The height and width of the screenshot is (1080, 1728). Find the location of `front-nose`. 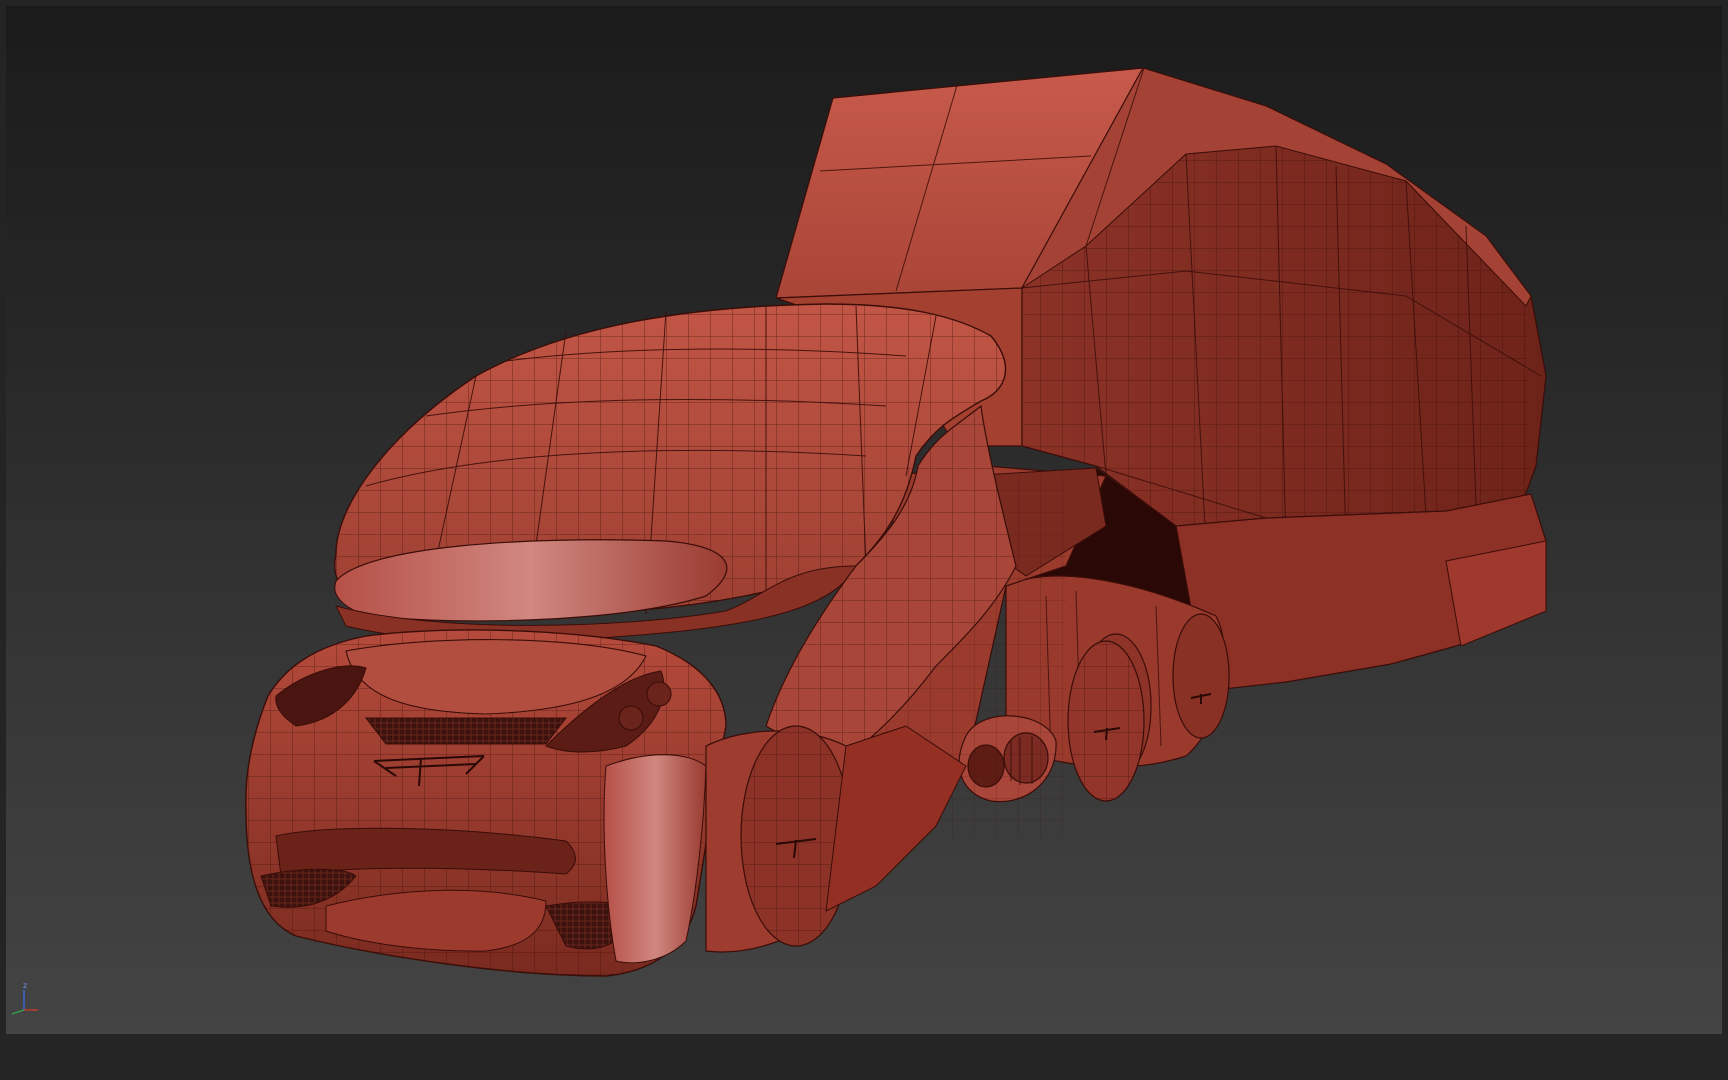

front-nose is located at coordinates (486, 803).